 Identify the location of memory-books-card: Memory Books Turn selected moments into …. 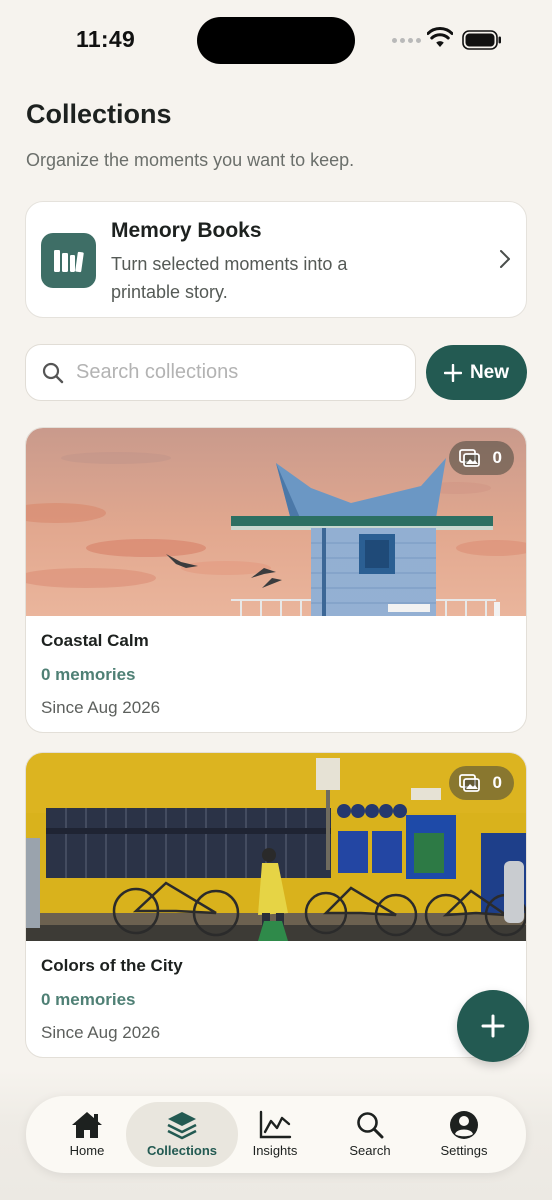
(276, 259).